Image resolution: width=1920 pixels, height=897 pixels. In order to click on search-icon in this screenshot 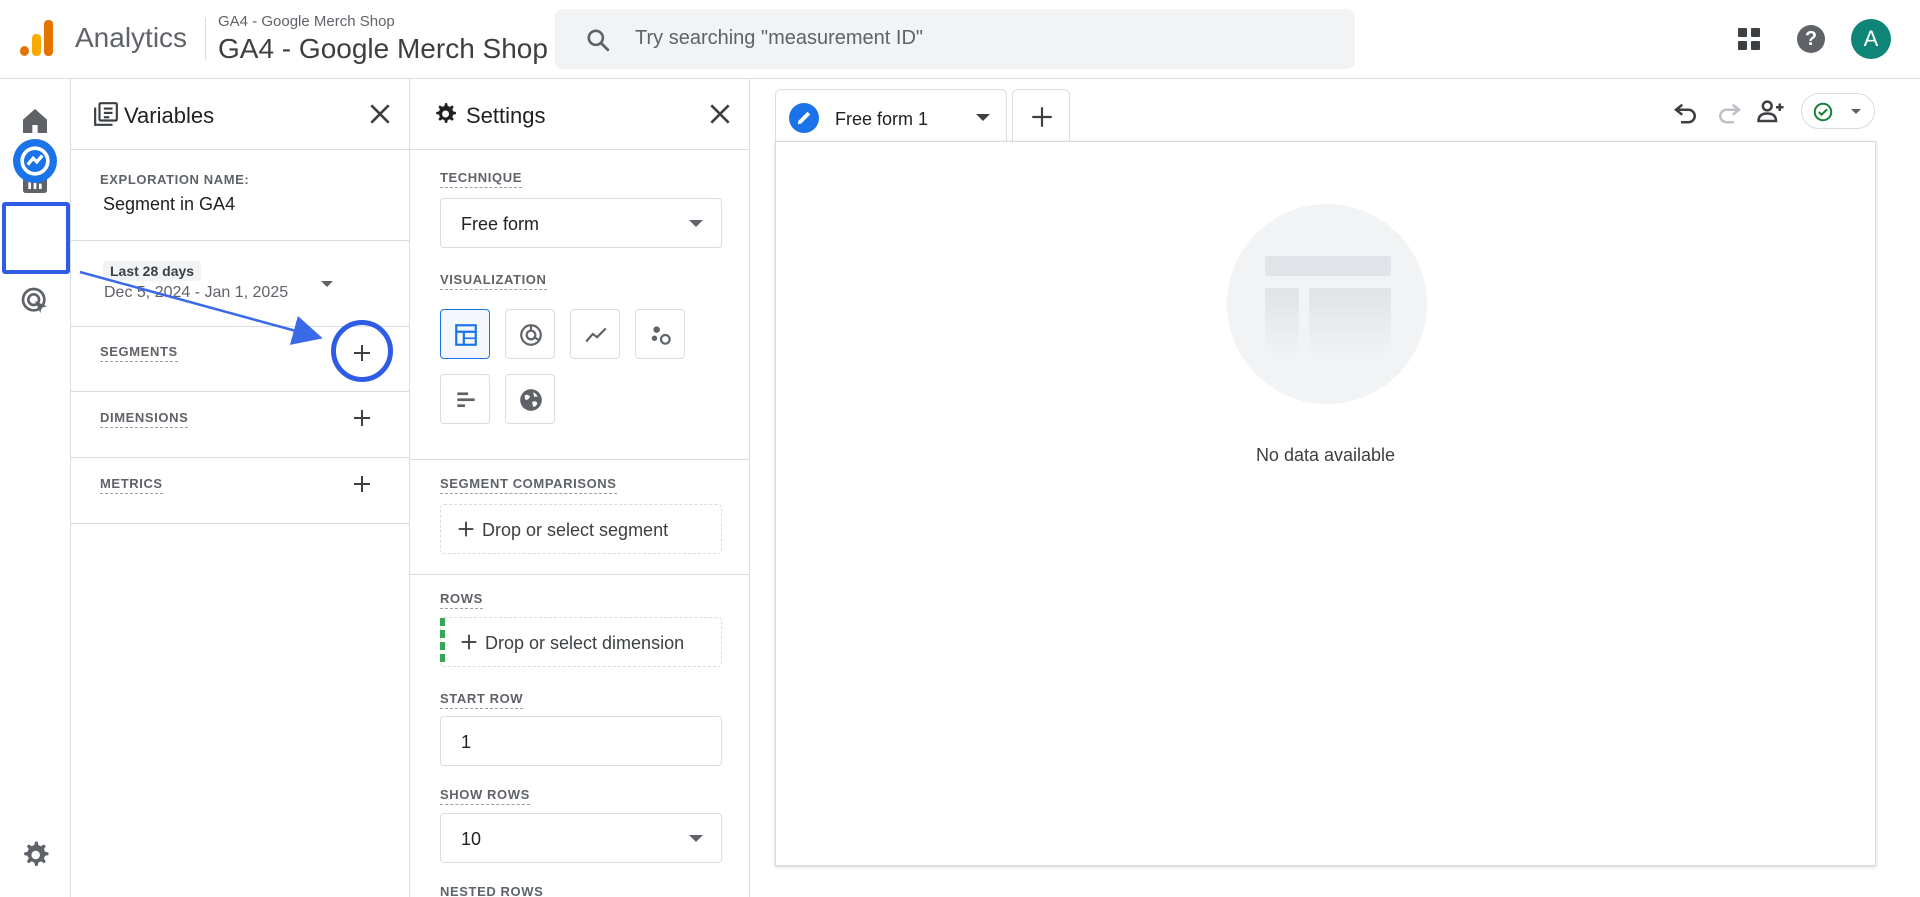, I will do `click(598, 40)`.